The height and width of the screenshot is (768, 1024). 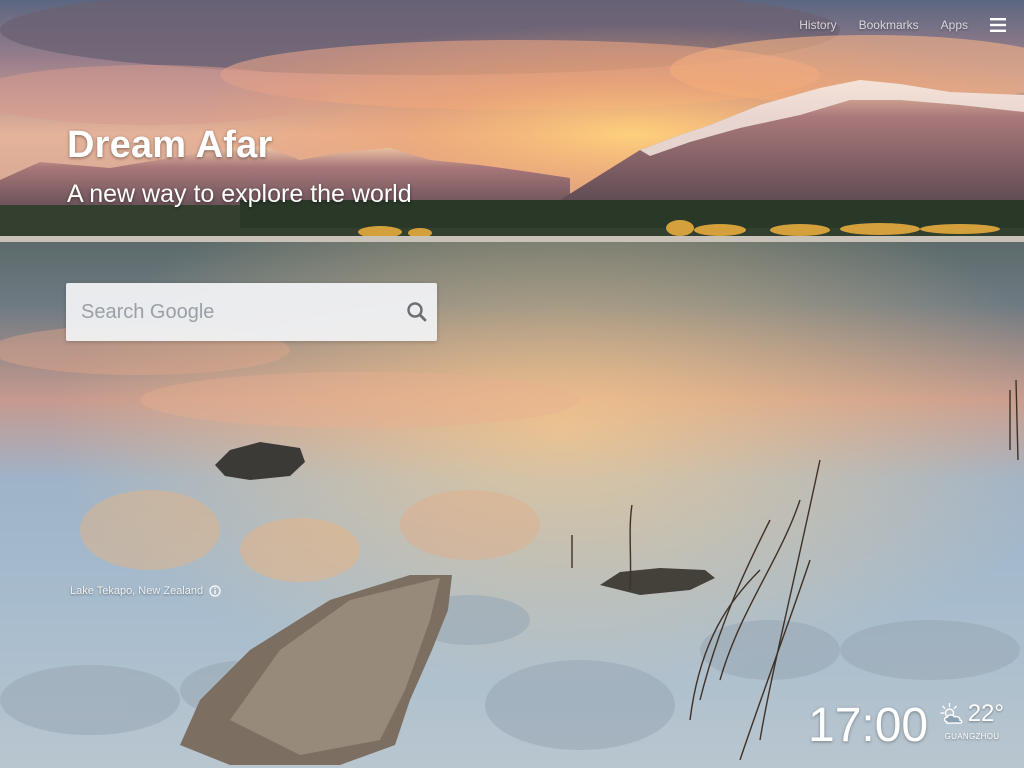 What do you see at coordinates (868, 725) in the screenshot?
I see `clock-time: 17:00` at bounding box center [868, 725].